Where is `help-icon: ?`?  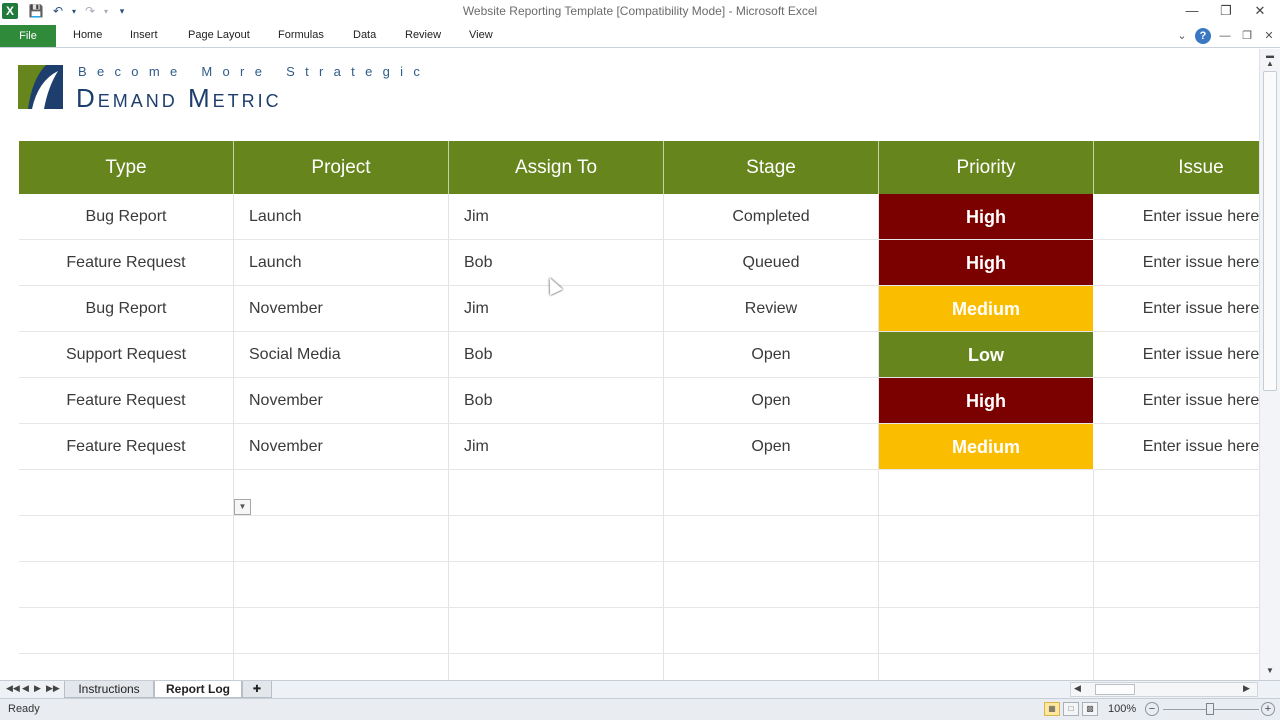 help-icon: ? is located at coordinates (1203, 36).